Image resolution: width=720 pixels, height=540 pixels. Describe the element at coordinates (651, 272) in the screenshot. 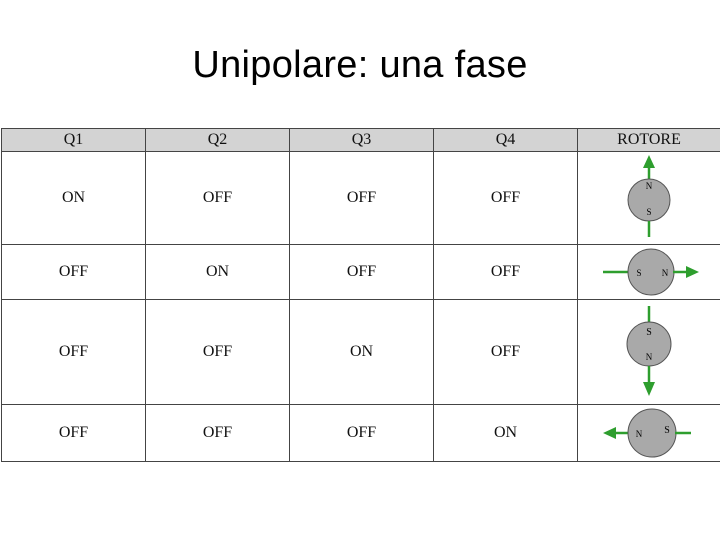

I see `rotor-right-diagram: S N` at that location.